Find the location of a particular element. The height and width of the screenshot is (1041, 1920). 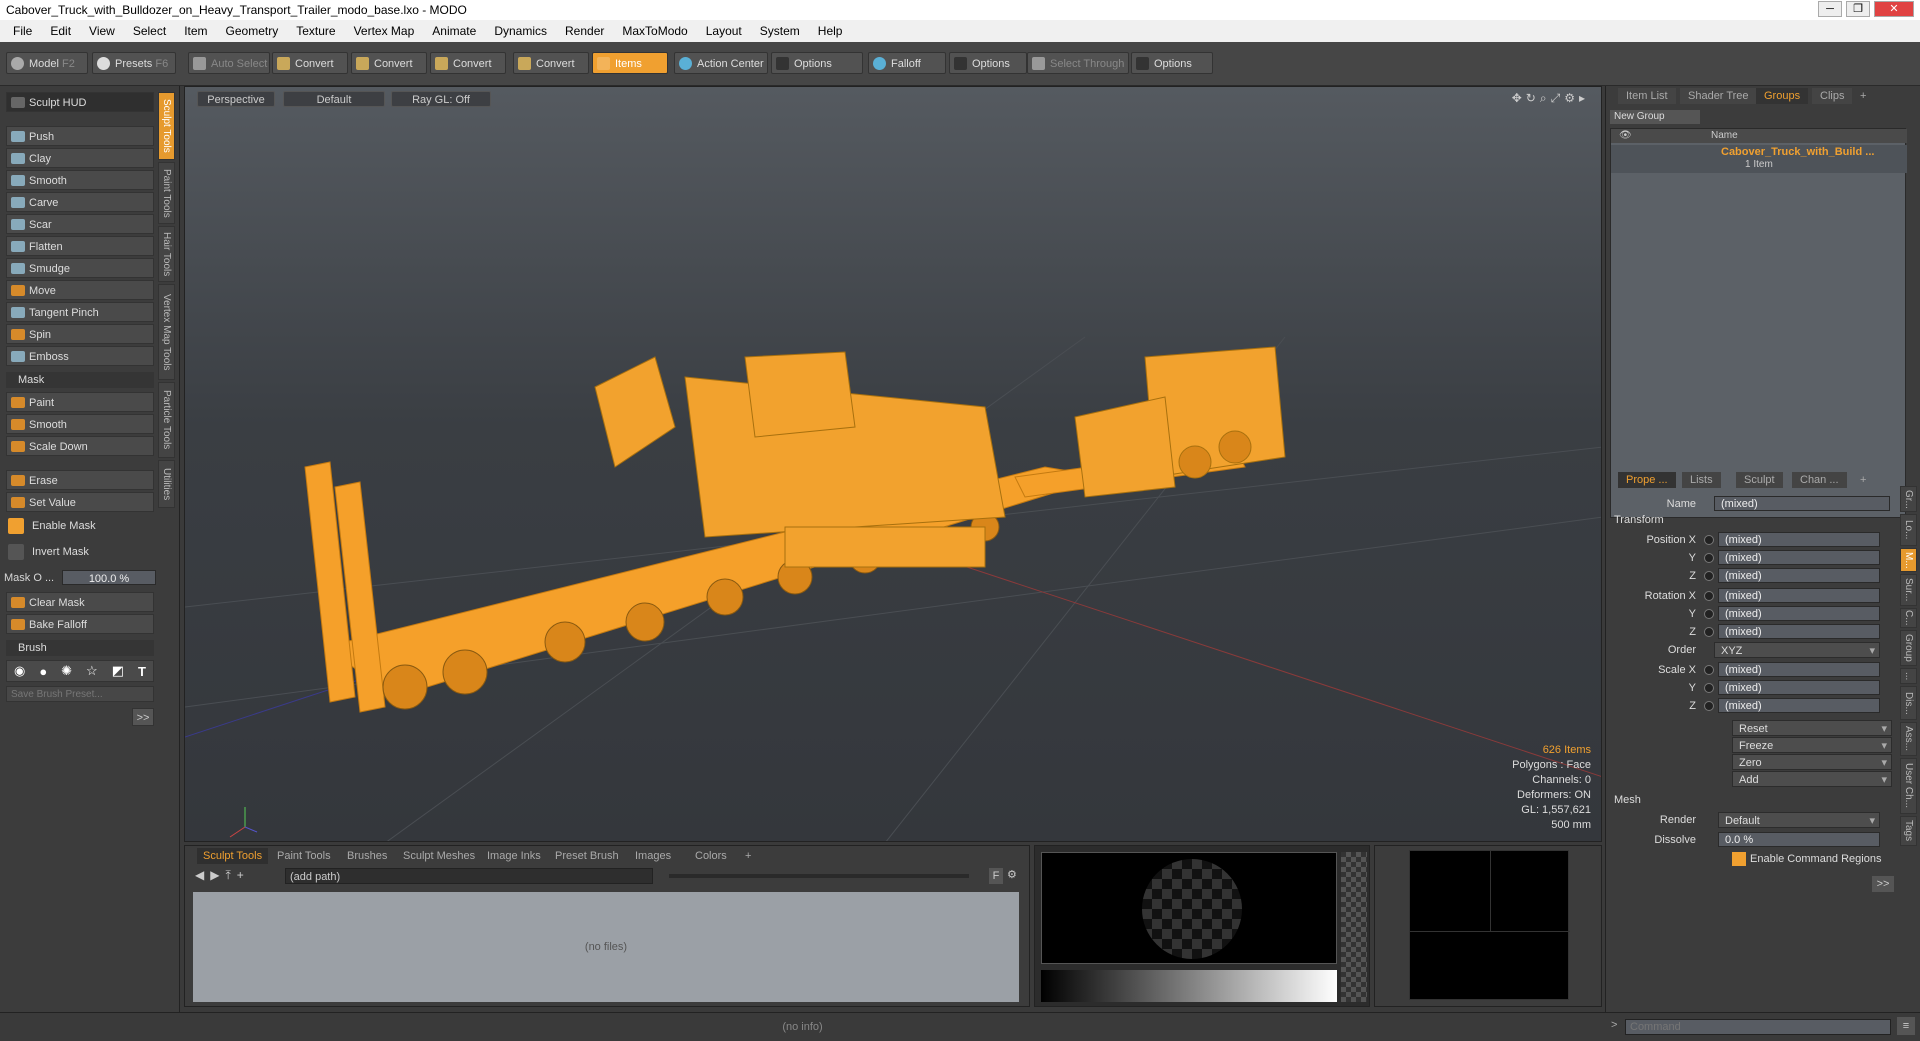

forward-arrow-icon: ▶ is located at coordinates (217, 875).